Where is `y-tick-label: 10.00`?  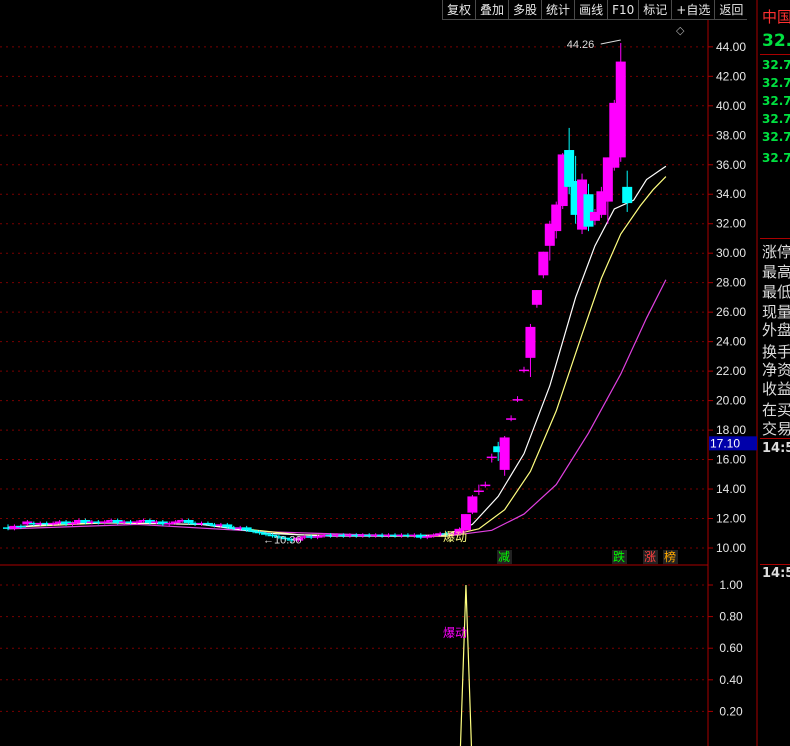
y-tick-label: 10.00 is located at coordinates (731, 548).